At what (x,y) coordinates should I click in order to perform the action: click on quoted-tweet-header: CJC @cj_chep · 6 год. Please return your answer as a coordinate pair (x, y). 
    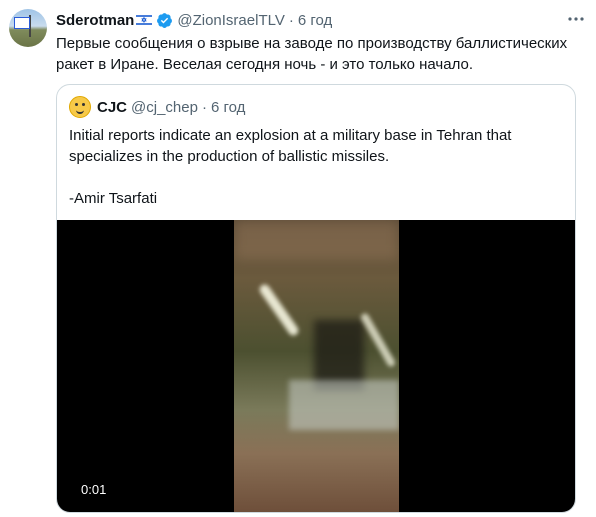
    Looking at the image, I should click on (157, 107).